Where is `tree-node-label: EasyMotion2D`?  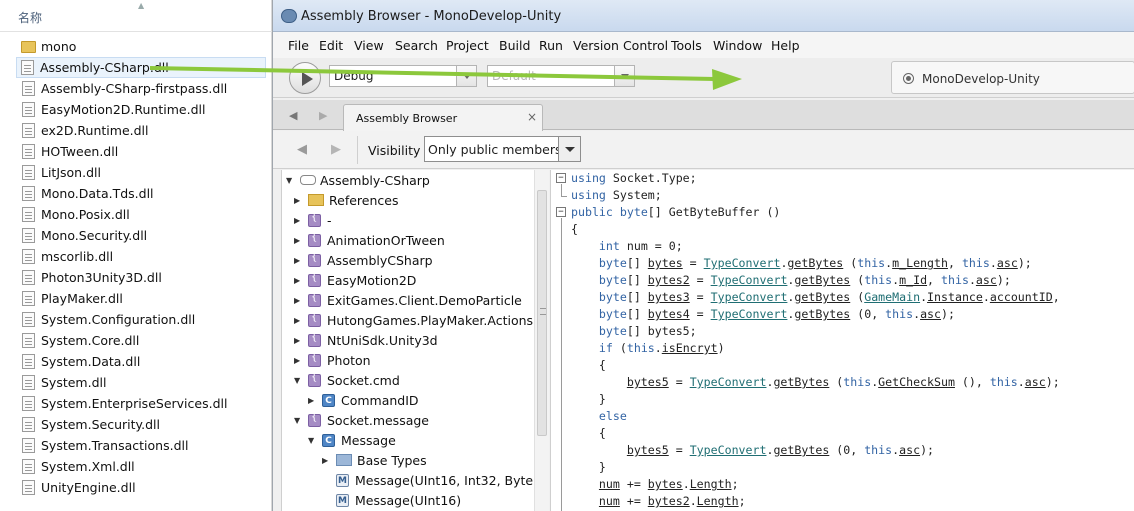
tree-node-label: EasyMotion2D is located at coordinates (372, 280).